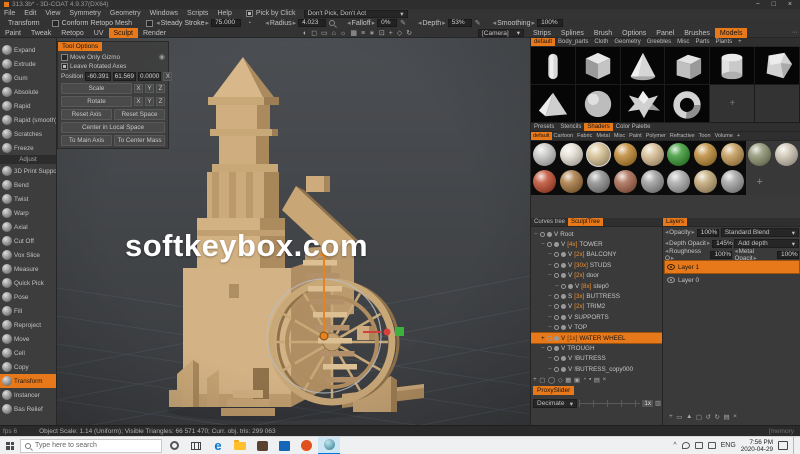  I want to click on dock-tab-brushes: Brushes, so click(697, 33).